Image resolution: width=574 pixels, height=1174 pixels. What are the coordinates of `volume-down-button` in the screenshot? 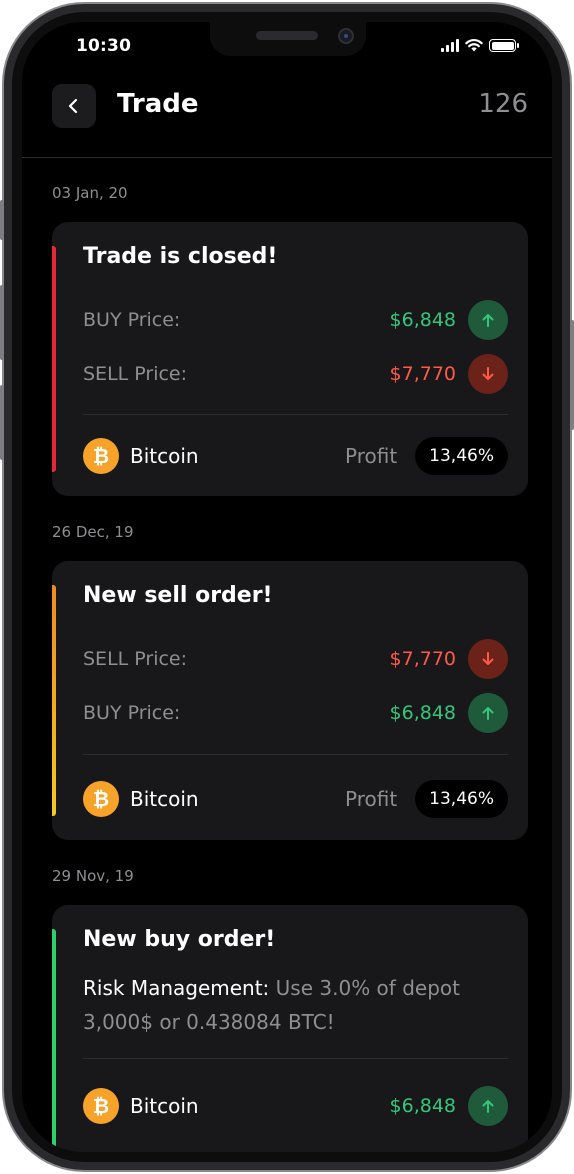 It's located at (2, 422).